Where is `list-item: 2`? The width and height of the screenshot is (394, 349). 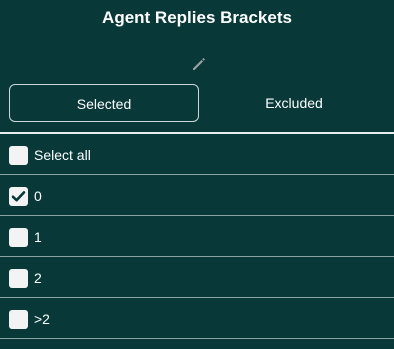 list-item: 2 is located at coordinates (197, 277).